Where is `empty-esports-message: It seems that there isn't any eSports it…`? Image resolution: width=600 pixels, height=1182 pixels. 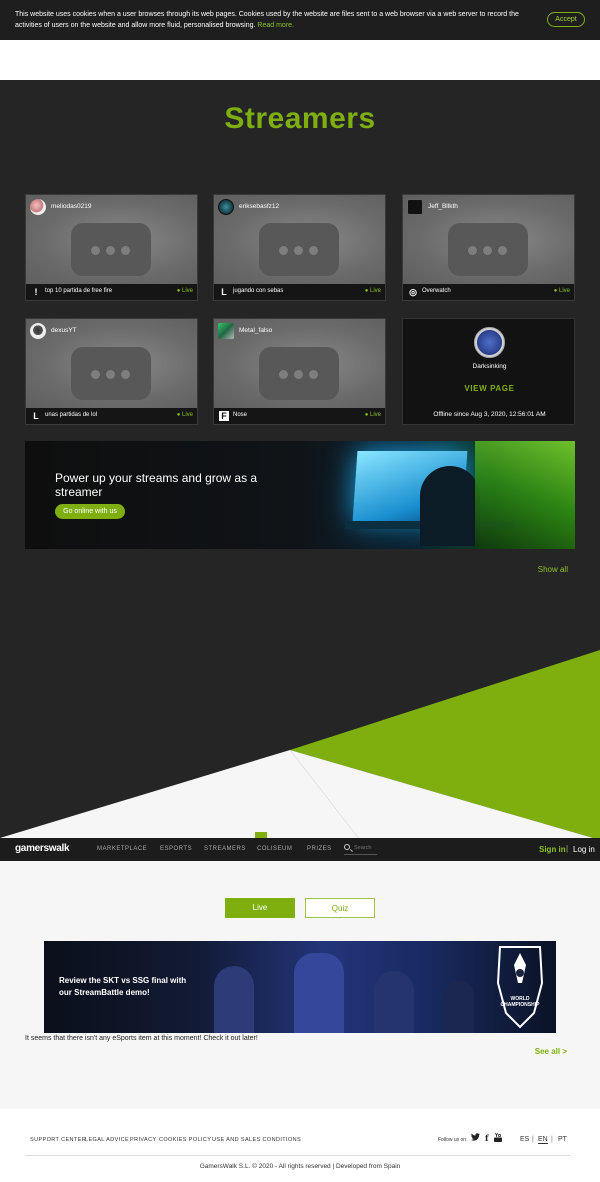
empty-esports-message: It seems that there isn't any eSports it… is located at coordinates (141, 1038).